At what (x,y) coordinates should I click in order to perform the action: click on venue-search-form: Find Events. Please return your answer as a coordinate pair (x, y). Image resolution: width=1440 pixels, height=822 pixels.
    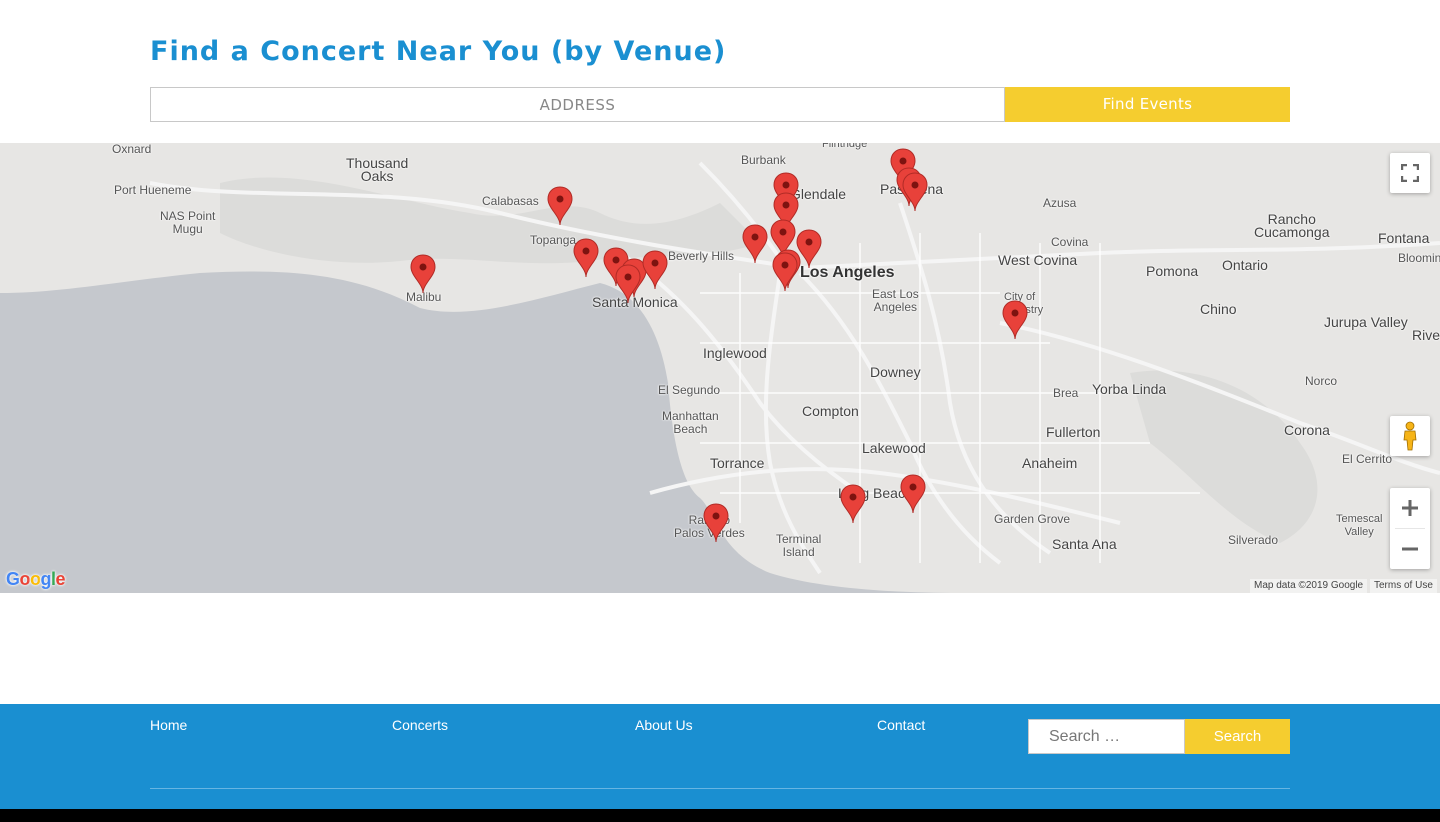
    Looking at the image, I should click on (720, 104).